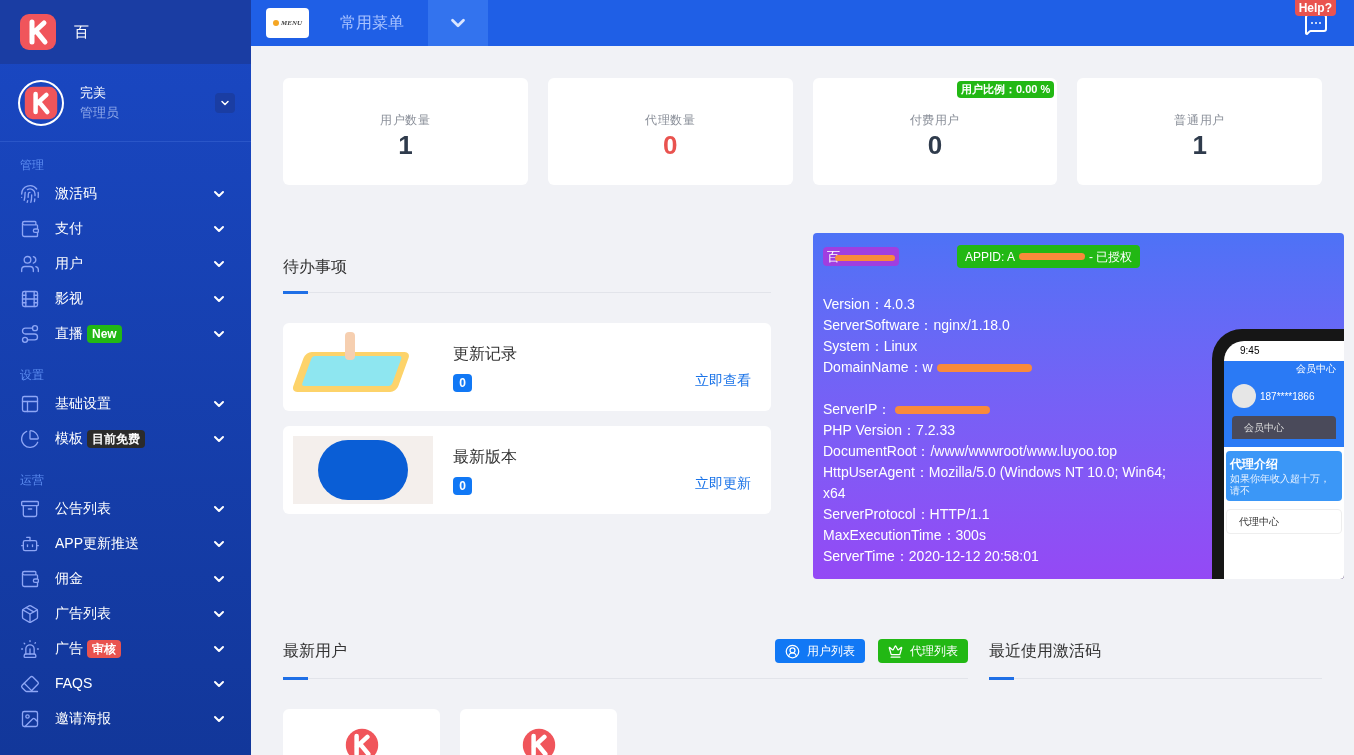 Image resolution: width=1354 pixels, height=755 pixels. What do you see at coordinates (670, 120) in the screenshot?
I see `stat-label: 代理数量` at bounding box center [670, 120].